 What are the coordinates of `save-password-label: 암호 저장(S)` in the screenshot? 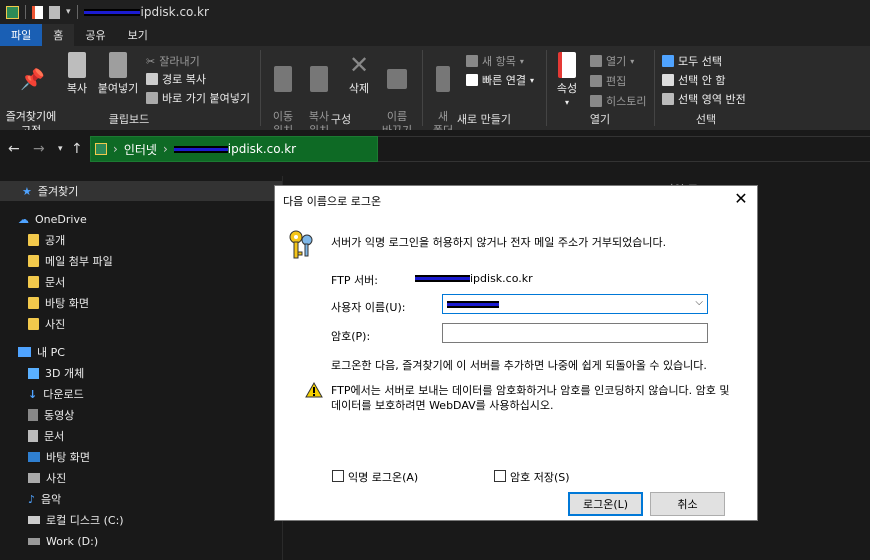 It's located at (540, 477).